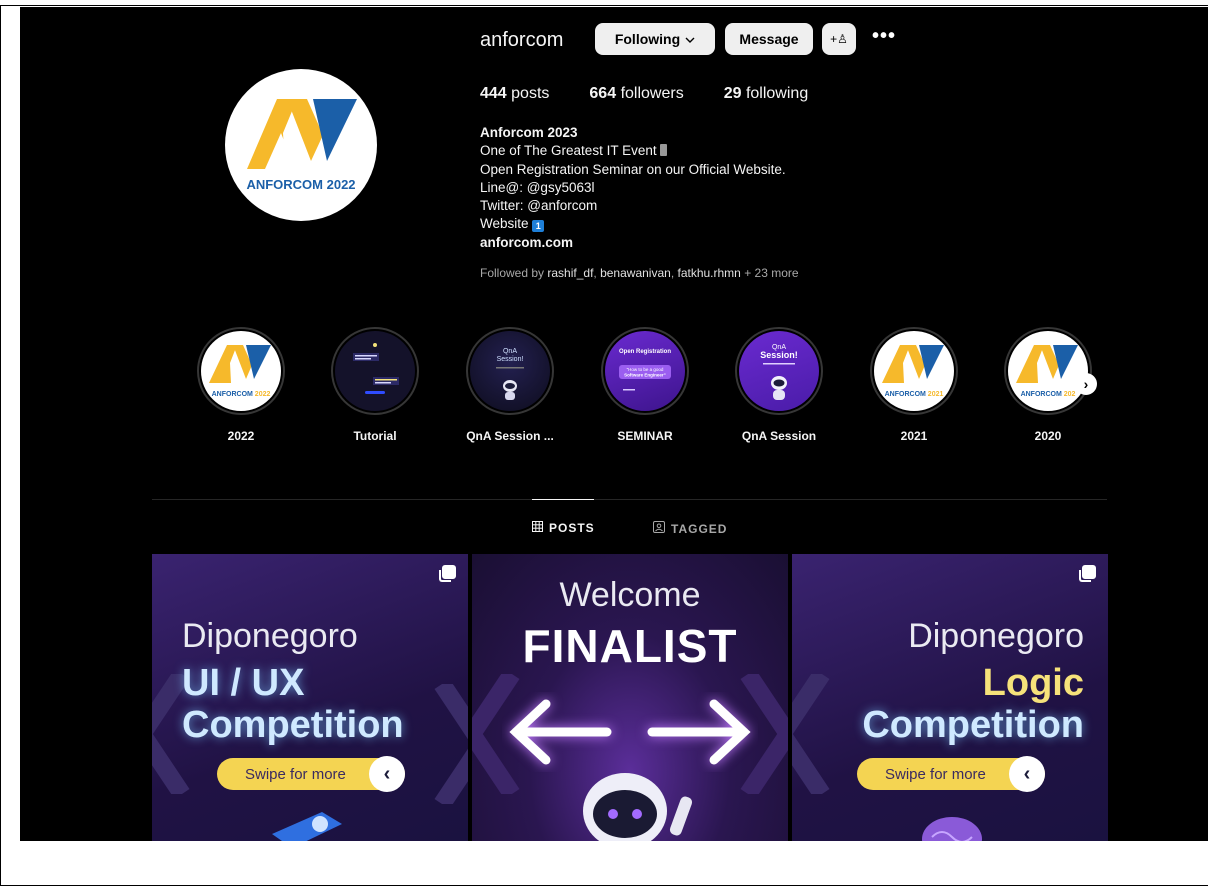  Describe the element at coordinates (659, 528) in the screenshot. I see `tagged-user-icon` at that location.